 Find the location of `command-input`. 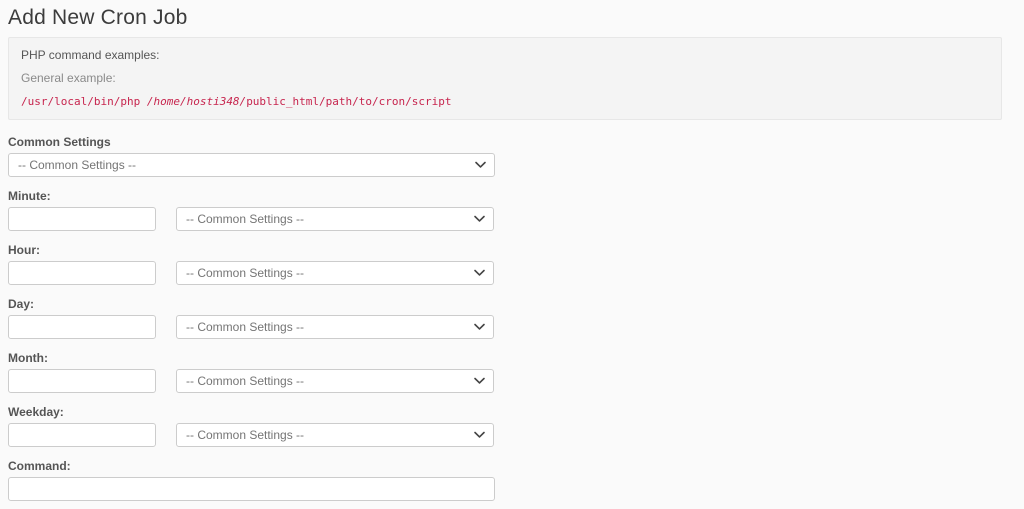

command-input is located at coordinates (251, 489).